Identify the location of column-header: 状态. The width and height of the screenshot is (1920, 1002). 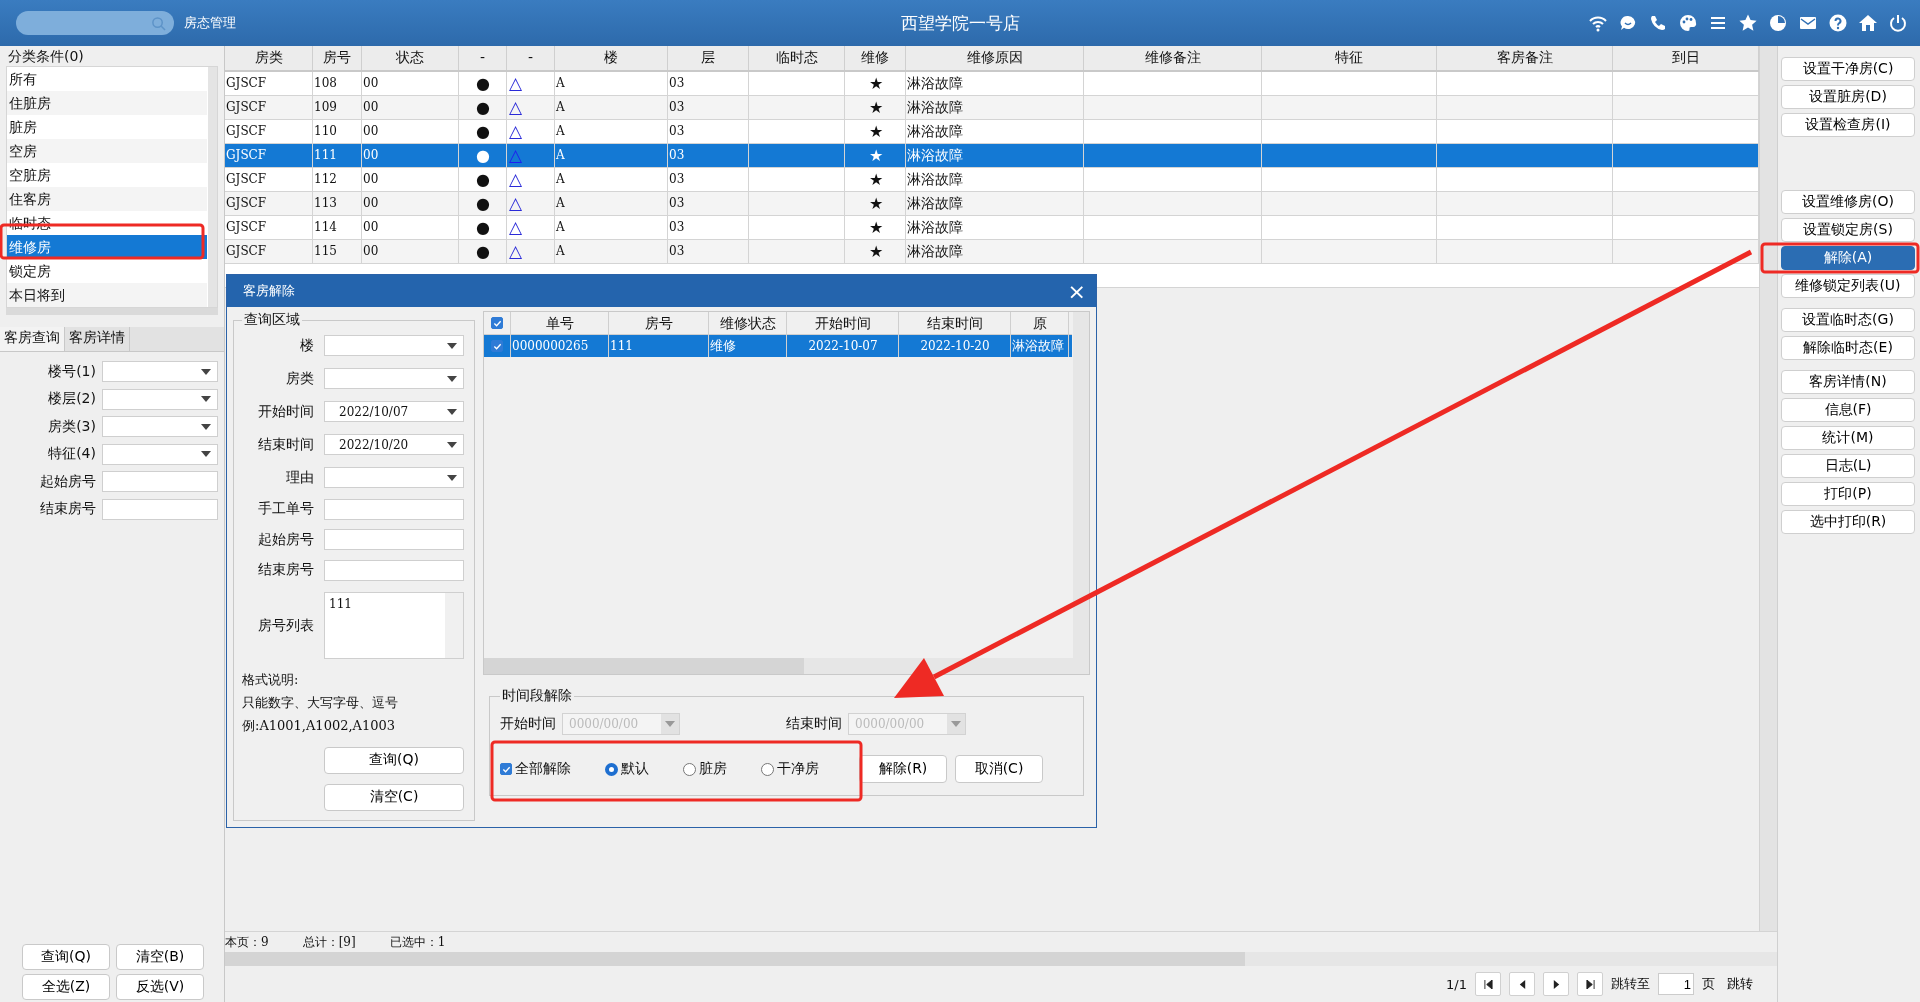
(410, 58).